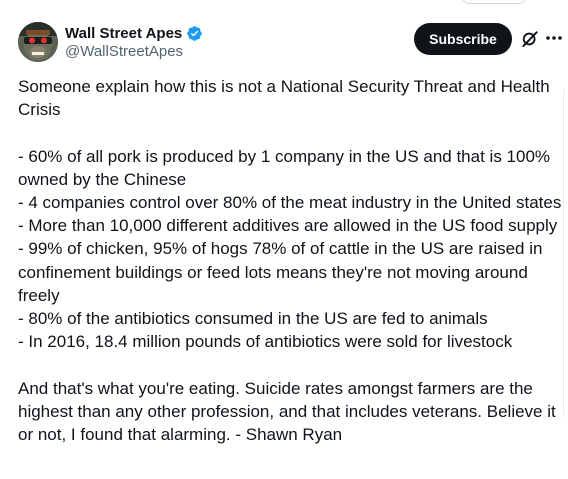 Image resolution: width=568 pixels, height=479 pixels. I want to click on grok-icon, so click(530, 39).